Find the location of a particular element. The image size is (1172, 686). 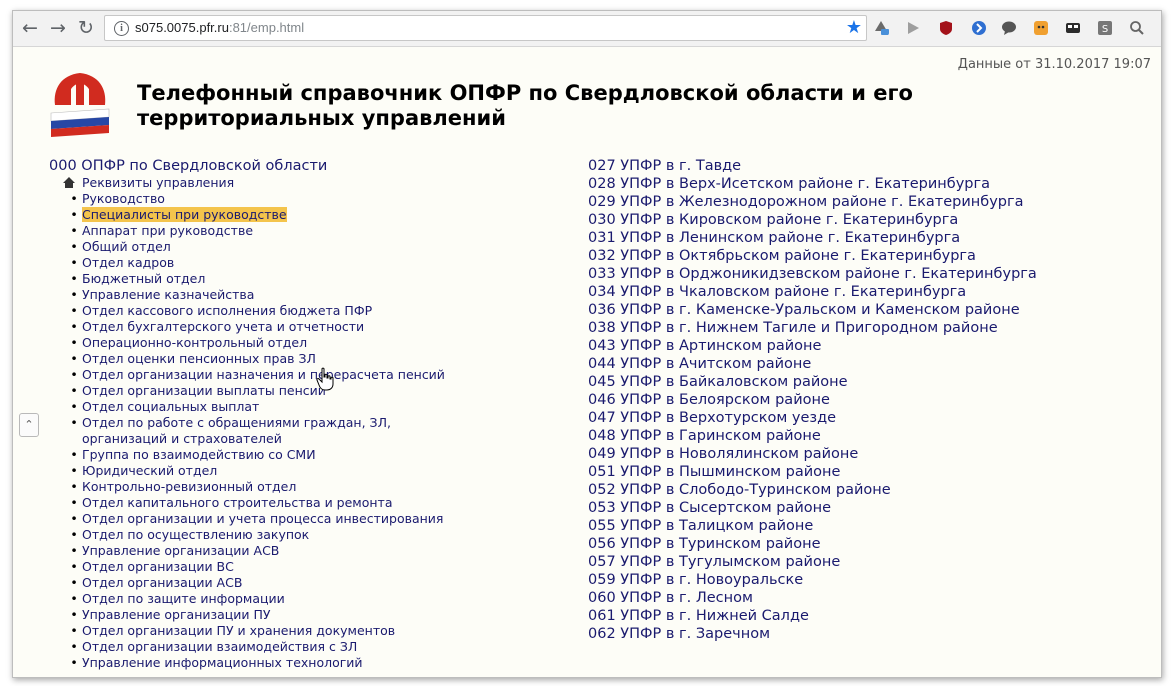

list-item-label: Управление организации ПУ is located at coordinates (176, 614).